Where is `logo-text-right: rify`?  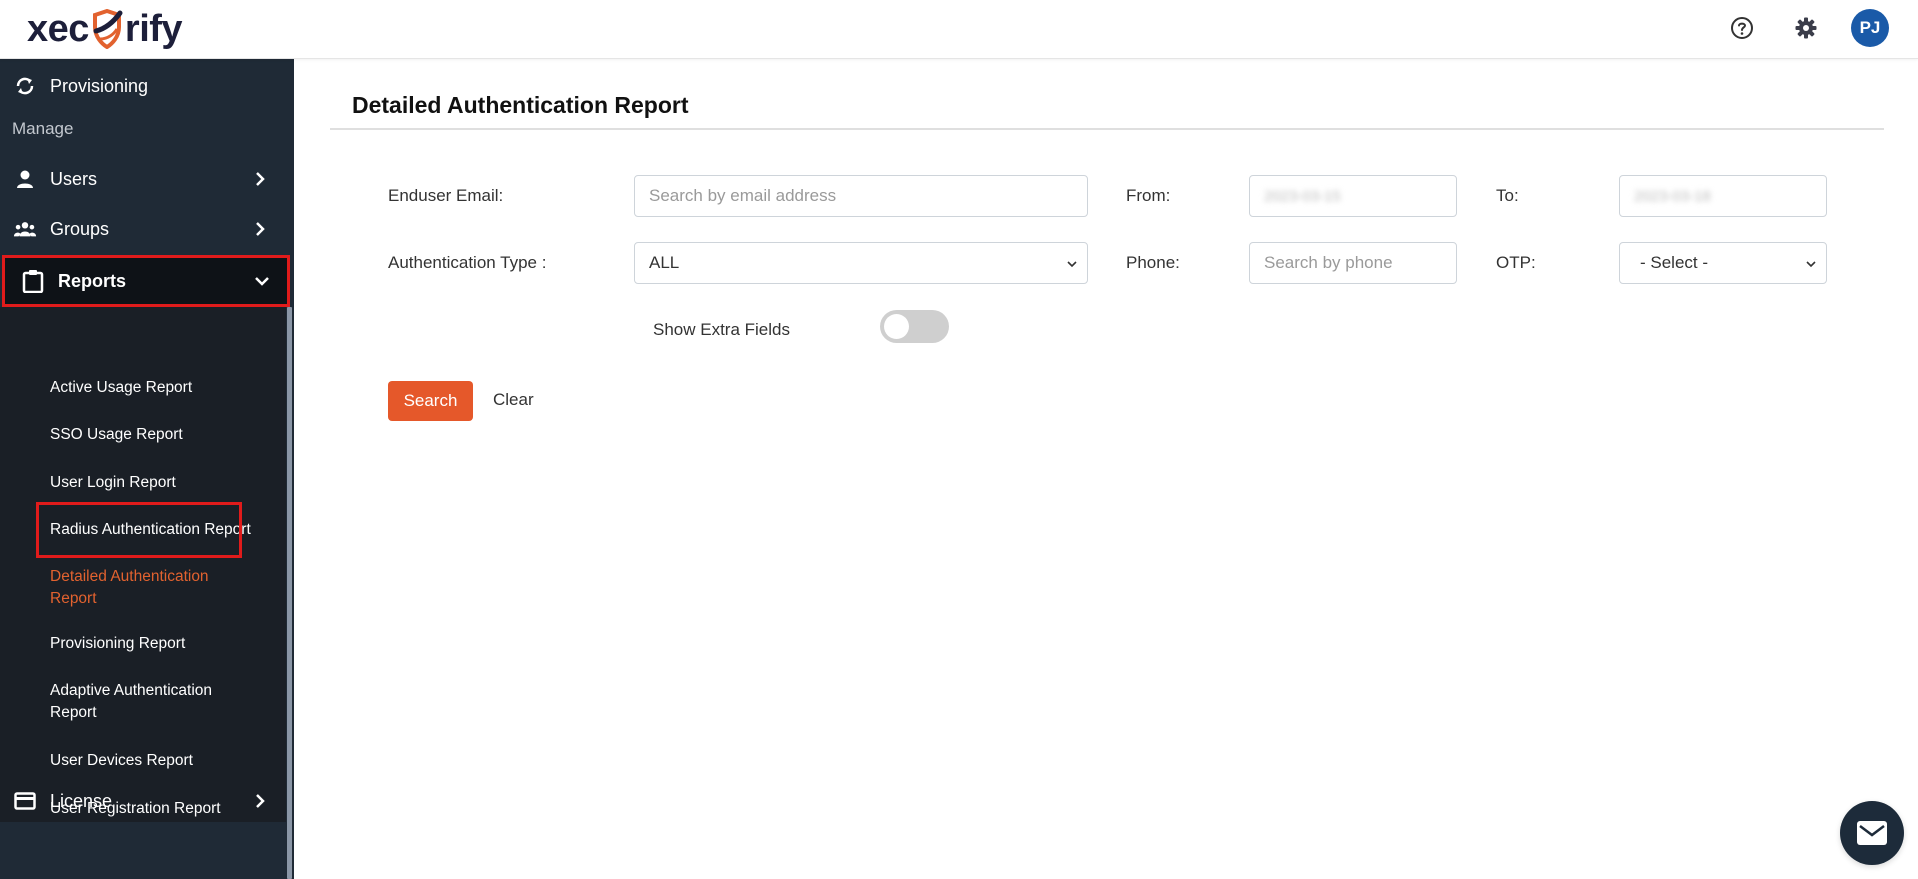
logo-text-right: rify is located at coordinates (153, 28).